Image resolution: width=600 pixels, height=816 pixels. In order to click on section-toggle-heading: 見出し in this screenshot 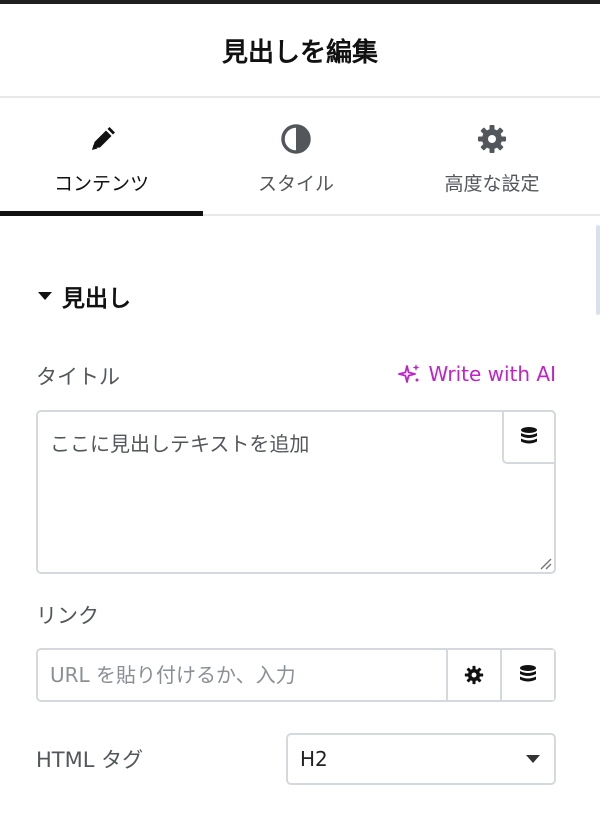, I will do `click(84, 296)`.